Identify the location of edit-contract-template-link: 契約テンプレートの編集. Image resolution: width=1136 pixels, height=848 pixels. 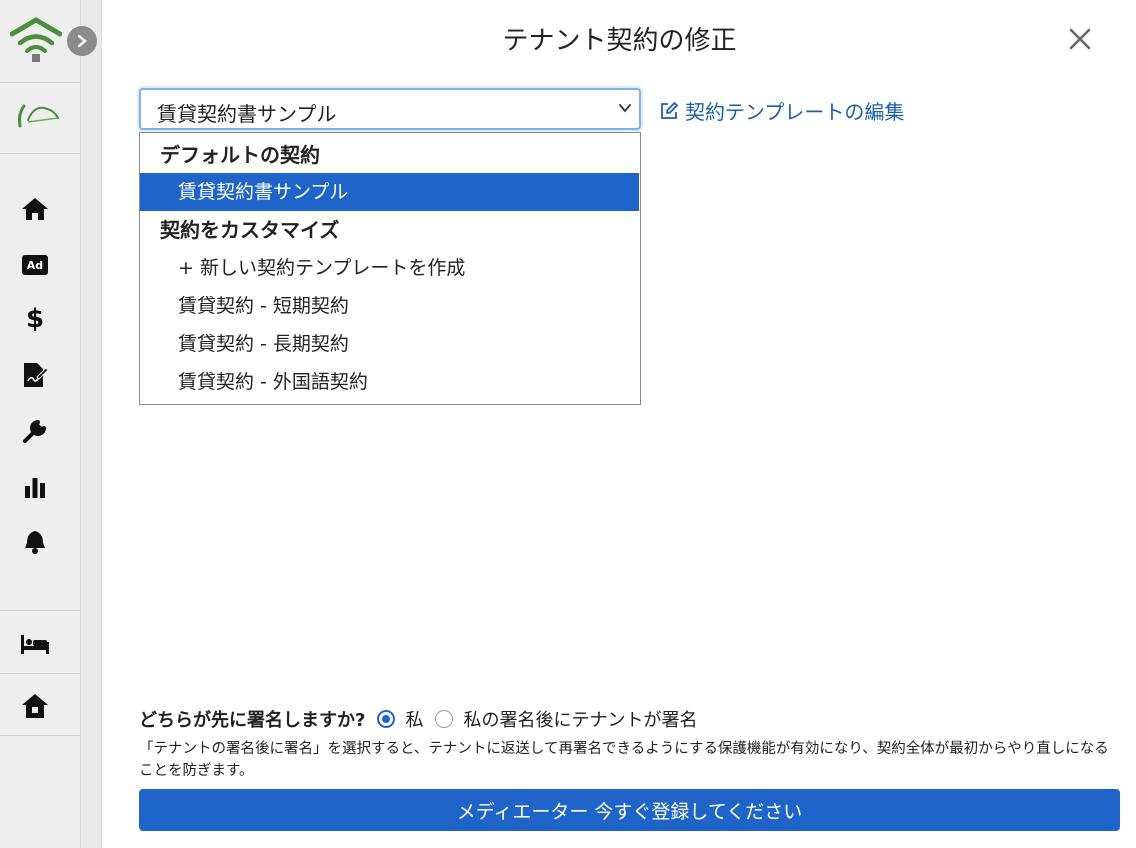
(781, 110).